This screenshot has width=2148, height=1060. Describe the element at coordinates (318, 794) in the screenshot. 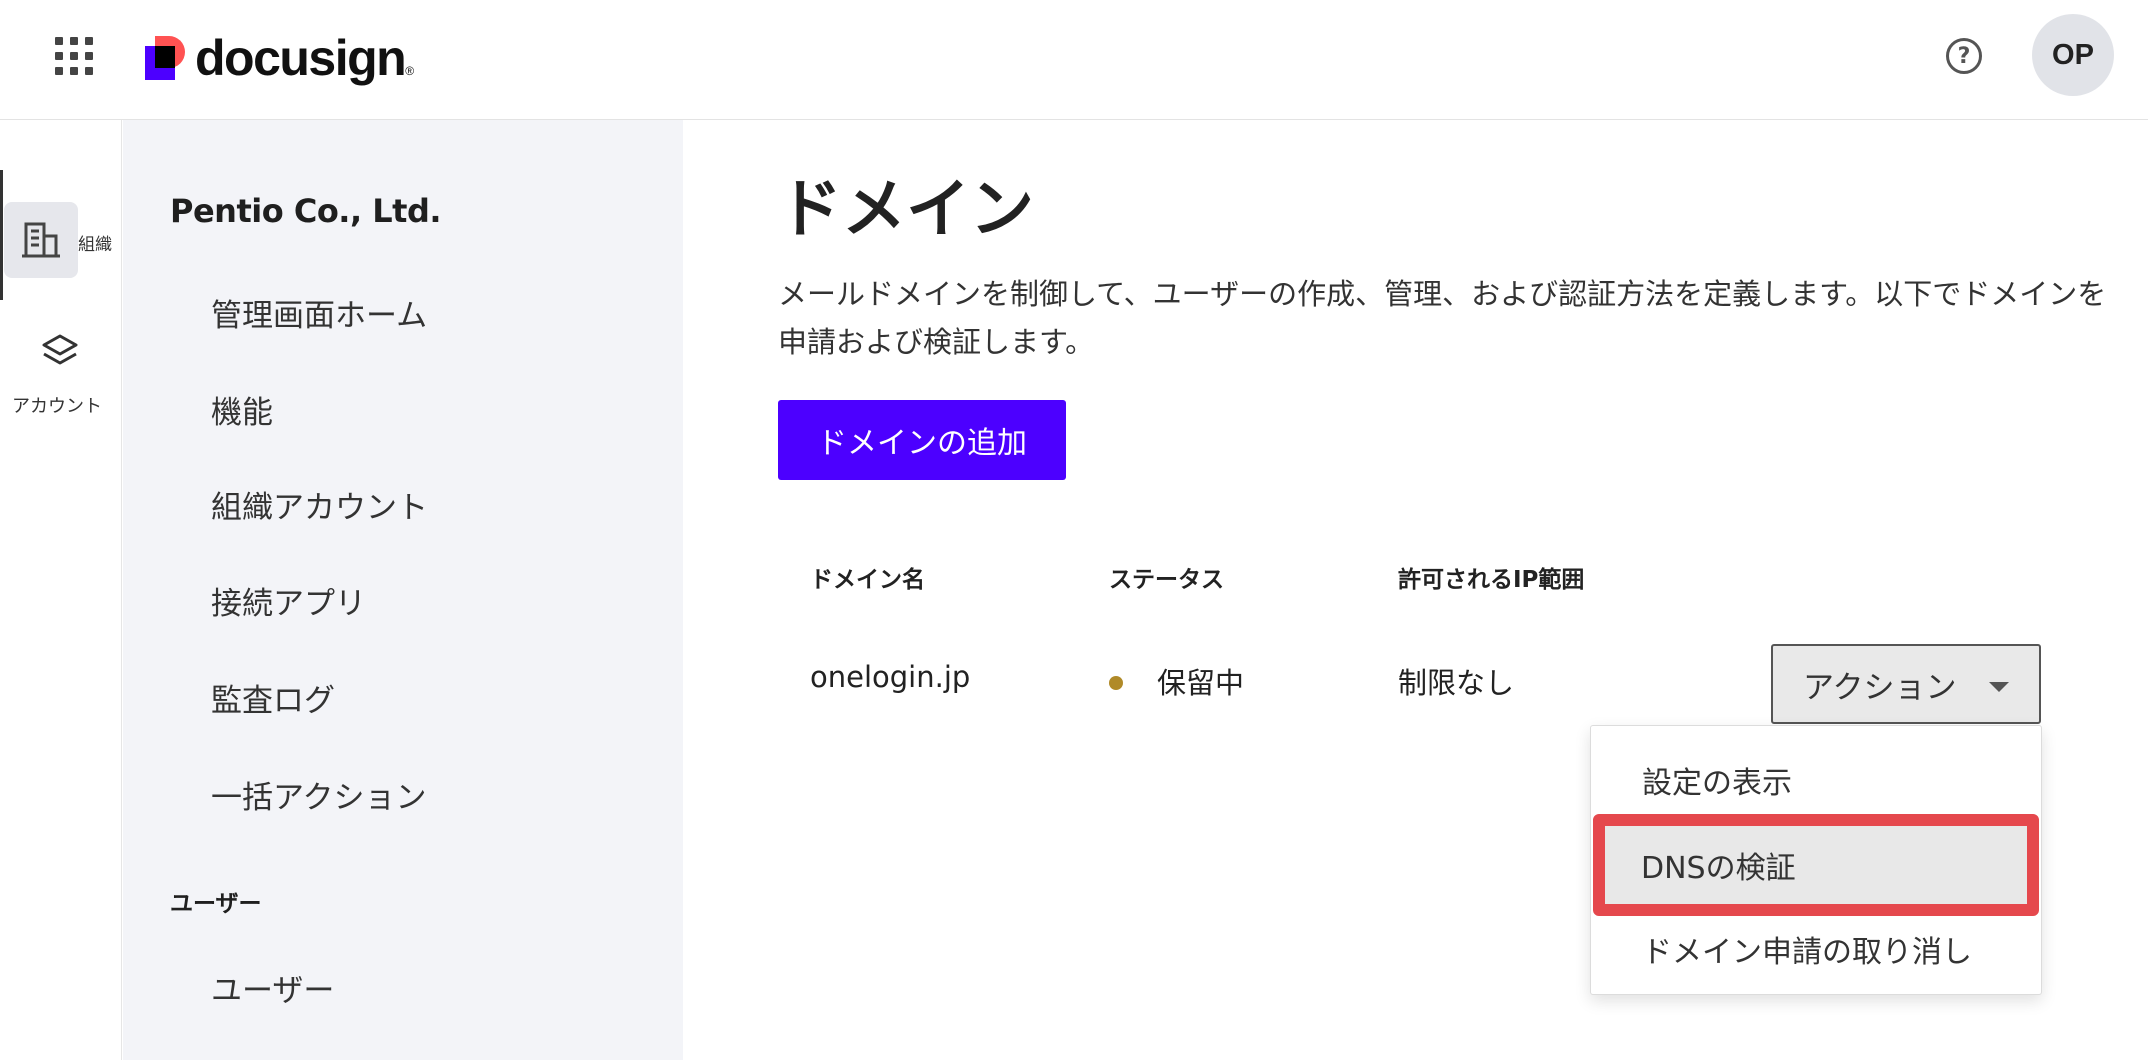

I see `sidebar-item-bulk-actions: 一括アクション` at that location.